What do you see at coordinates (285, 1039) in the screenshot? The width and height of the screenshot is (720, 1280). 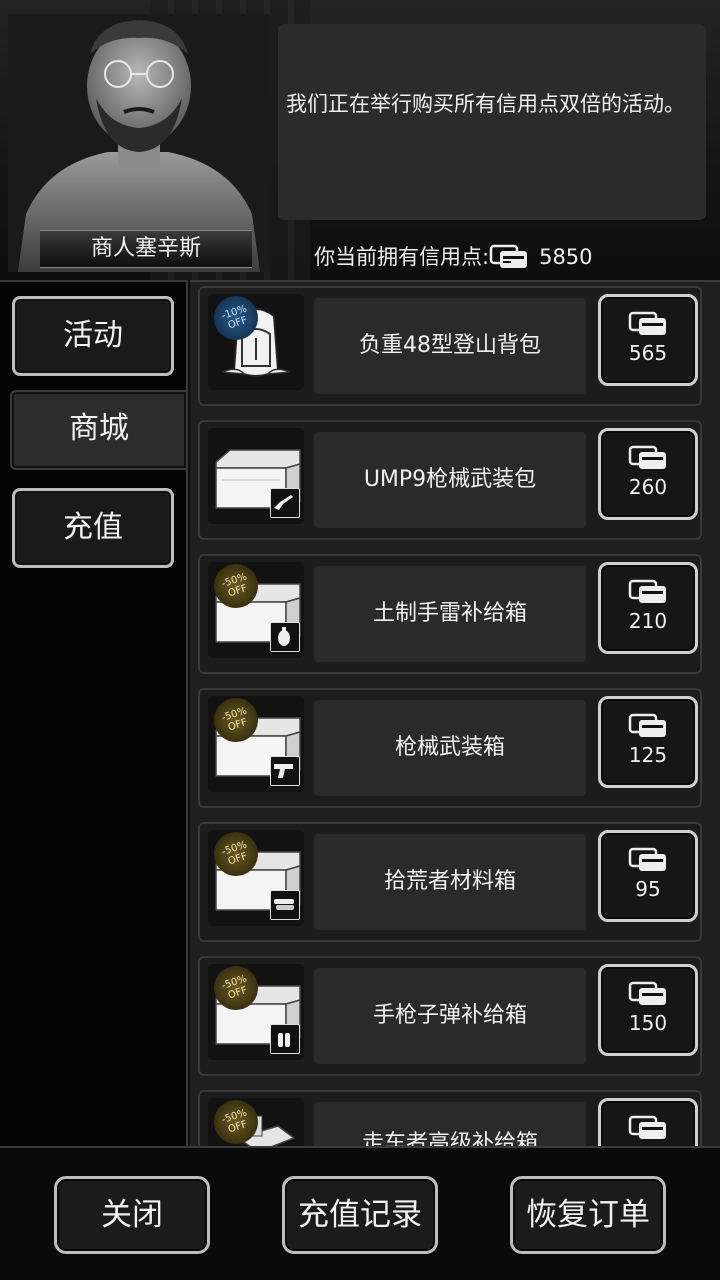 I see `ammo-icon` at bounding box center [285, 1039].